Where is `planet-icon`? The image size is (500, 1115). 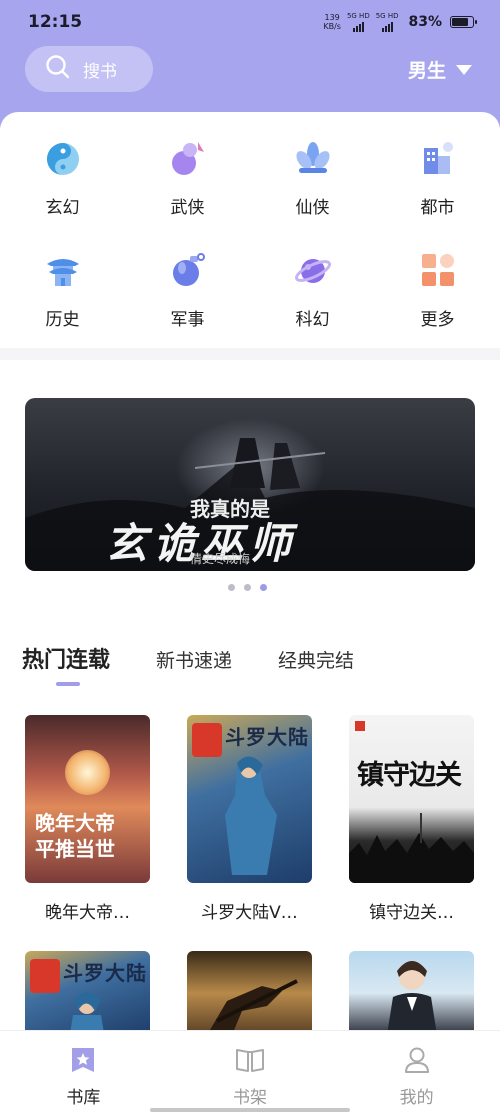 planet-icon is located at coordinates (313, 270).